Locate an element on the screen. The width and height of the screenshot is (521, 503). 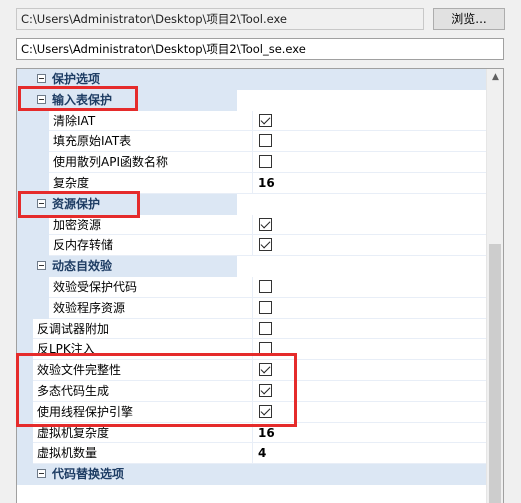
property-label: 输入表保护 is located at coordinates (82, 99).